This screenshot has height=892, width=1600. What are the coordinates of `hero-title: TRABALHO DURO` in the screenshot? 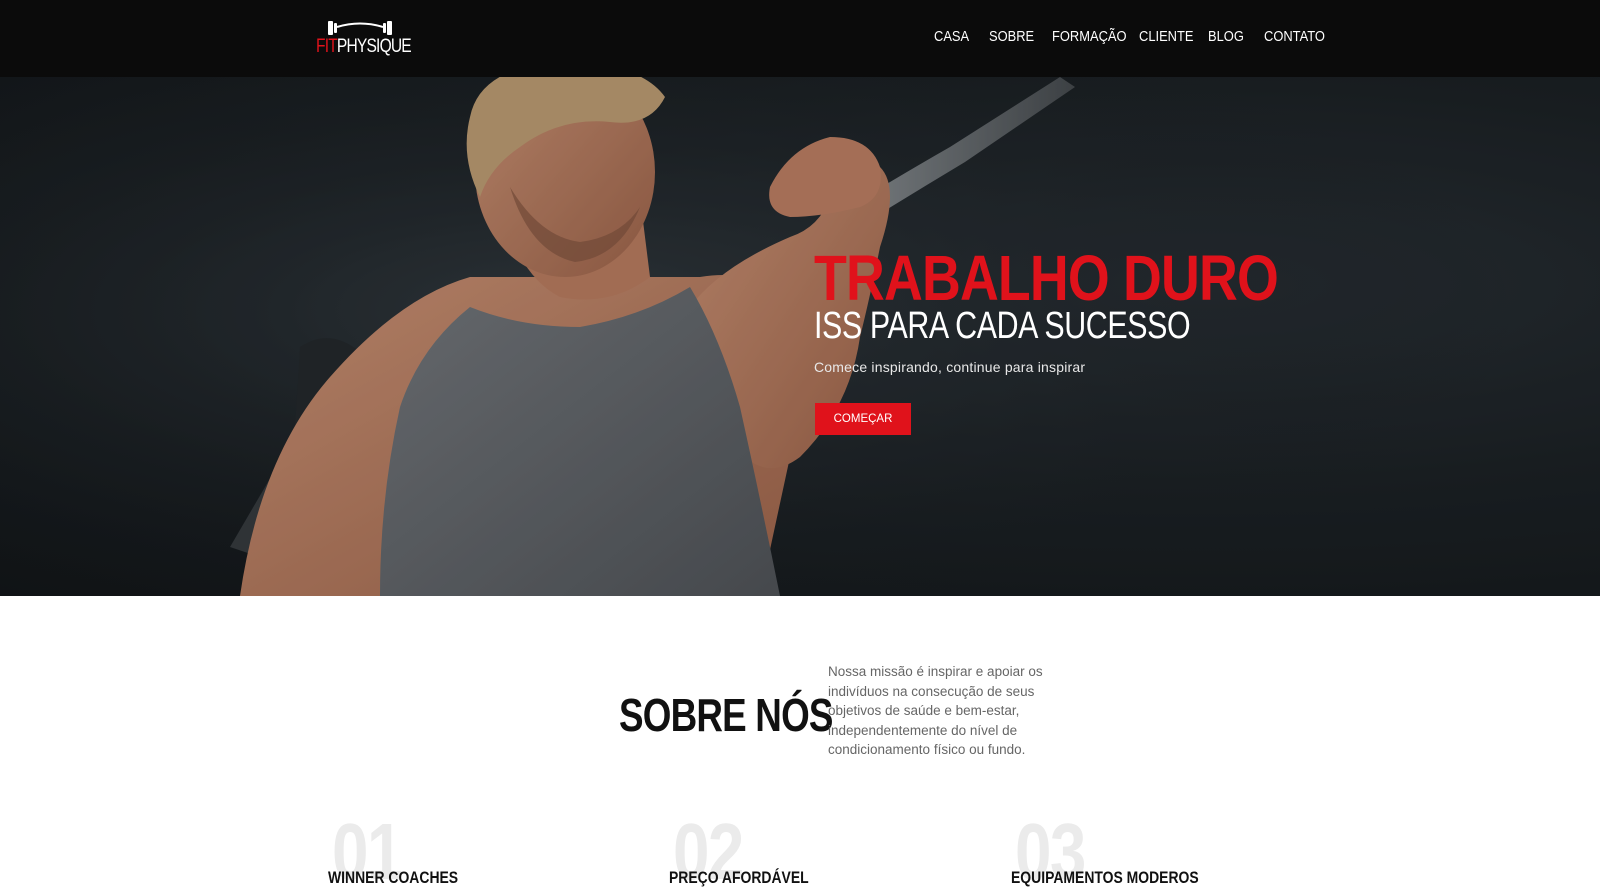 It's located at (1046, 278).